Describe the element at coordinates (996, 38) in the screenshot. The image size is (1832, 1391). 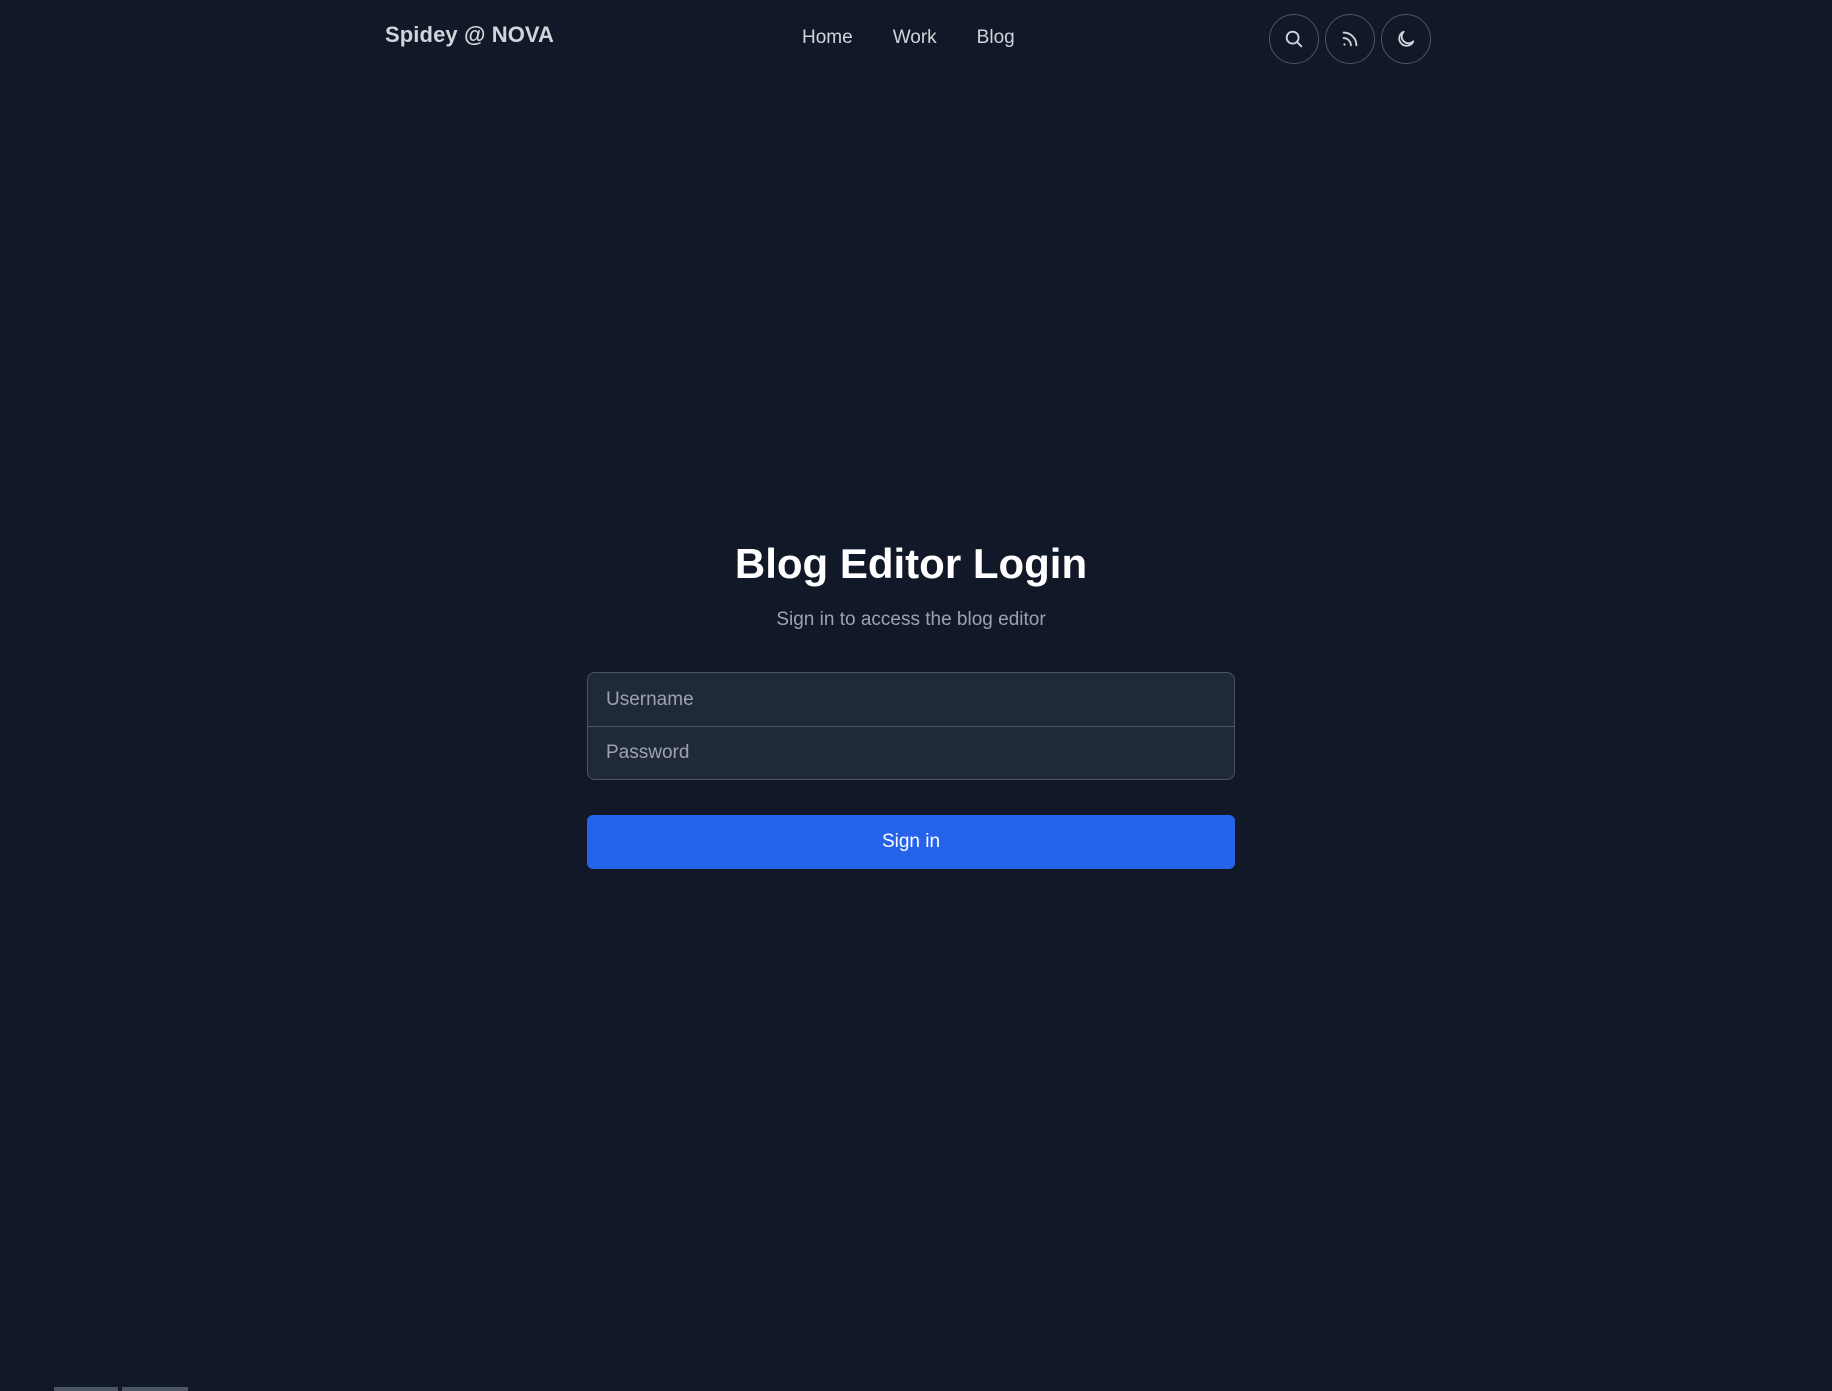
I see `nav-item-blog: Blog` at that location.